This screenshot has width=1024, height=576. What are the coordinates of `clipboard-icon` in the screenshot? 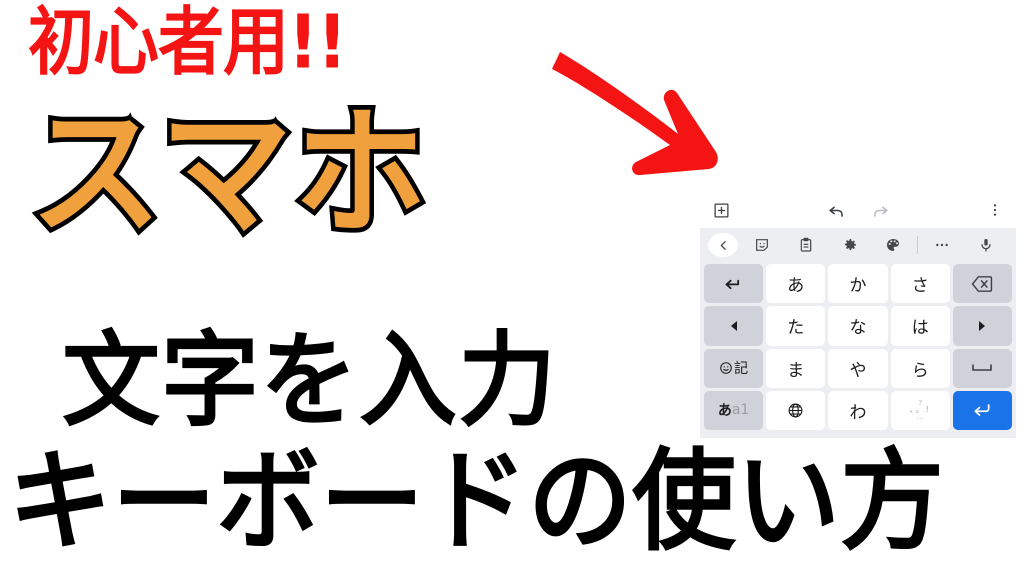 It's located at (806, 245).